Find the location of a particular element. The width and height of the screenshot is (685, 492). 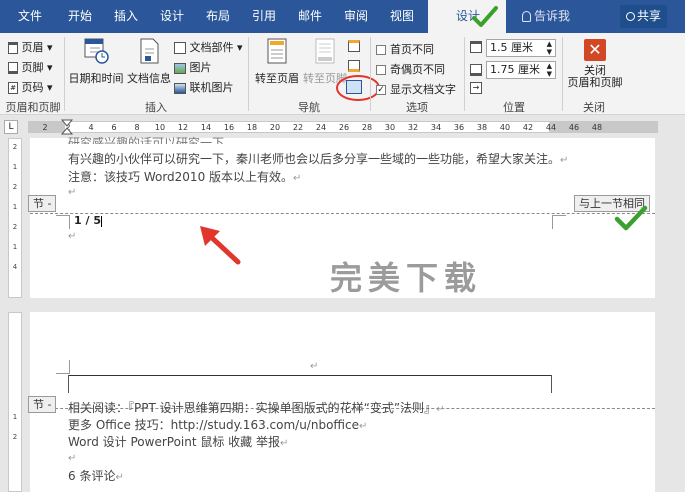

footer-label: 页脚 is located at coordinates (32, 67).